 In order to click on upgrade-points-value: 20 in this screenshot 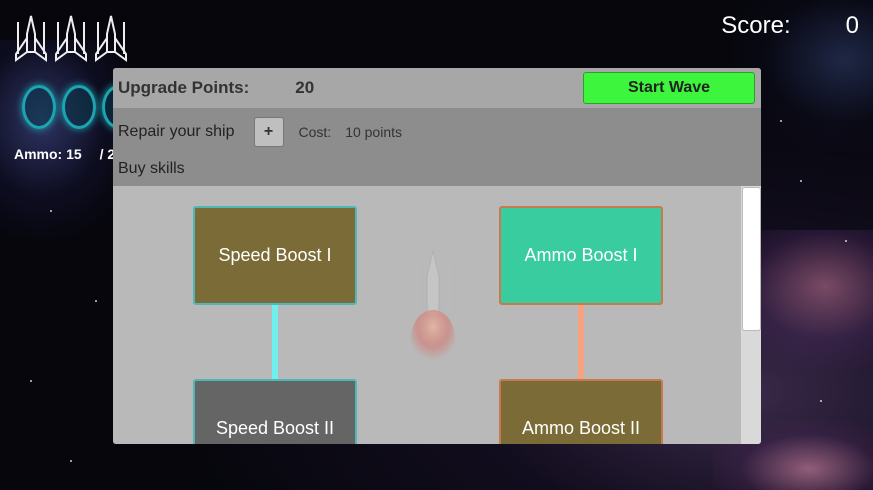, I will do `click(305, 87)`.